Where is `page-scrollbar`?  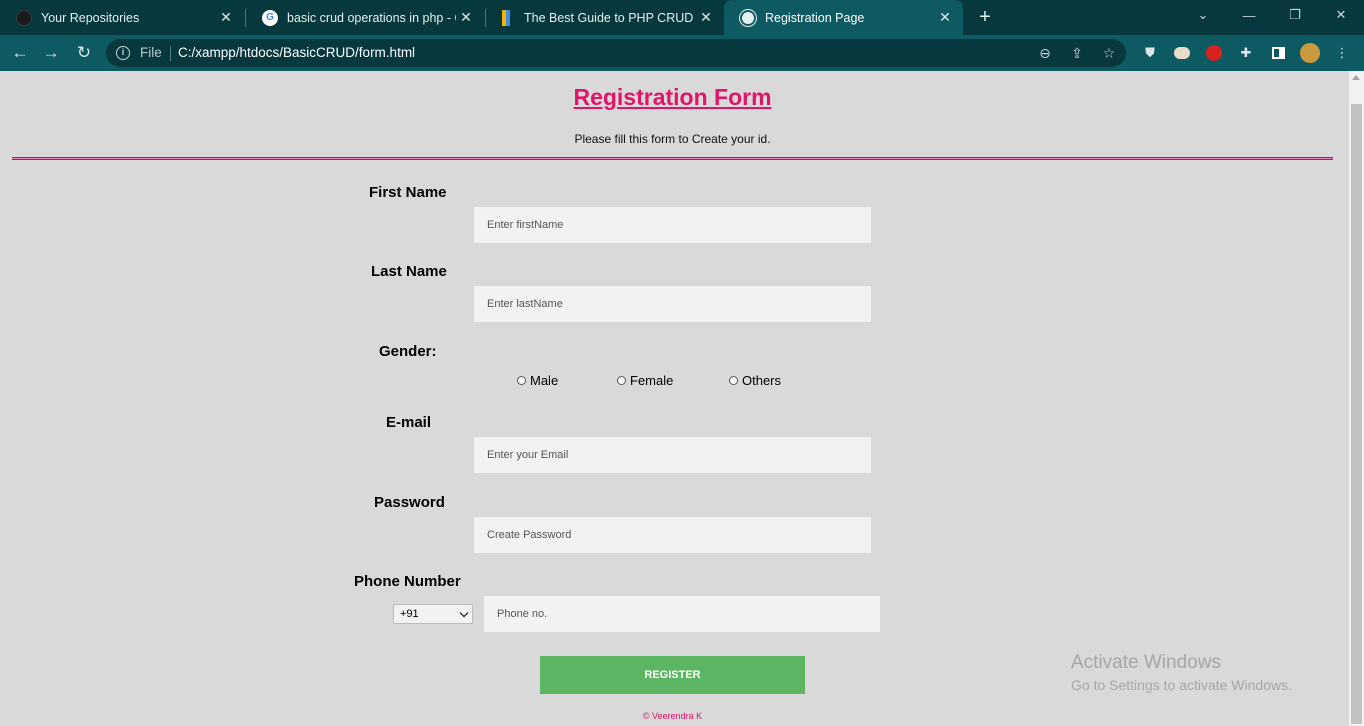
page-scrollbar is located at coordinates (1356, 398).